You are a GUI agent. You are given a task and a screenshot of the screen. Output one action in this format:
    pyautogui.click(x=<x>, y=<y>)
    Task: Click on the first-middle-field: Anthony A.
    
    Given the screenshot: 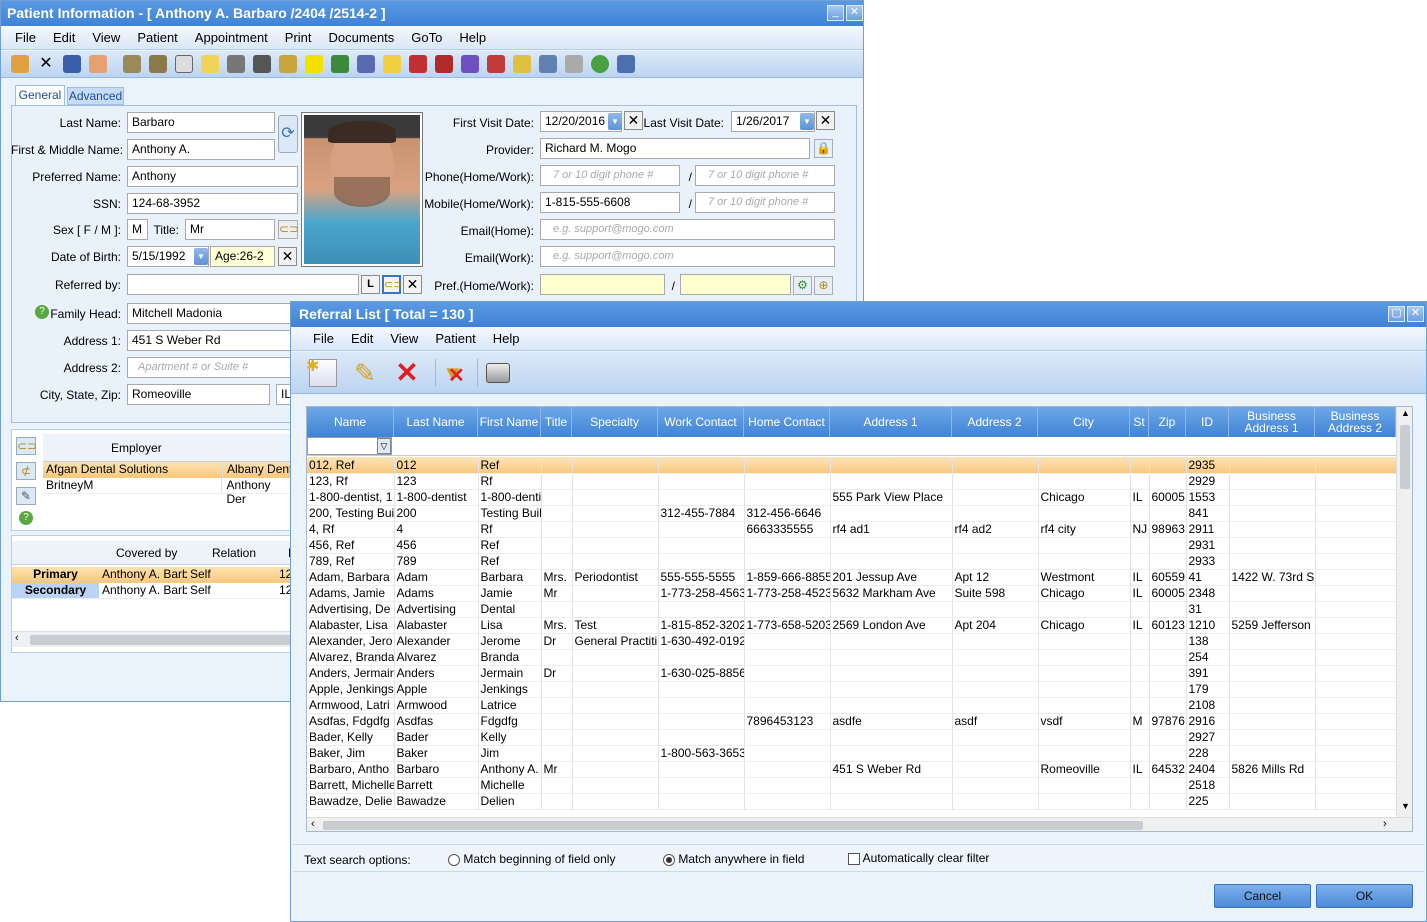 What is the action you would take?
    pyautogui.click(x=201, y=149)
    